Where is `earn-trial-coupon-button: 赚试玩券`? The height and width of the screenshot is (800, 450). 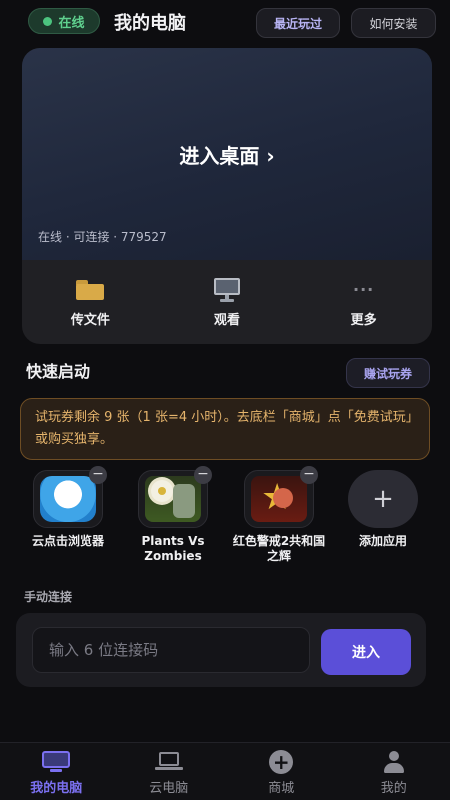
earn-trial-coupon-button: 赚试玩券 is located at coordinates (388, 373).